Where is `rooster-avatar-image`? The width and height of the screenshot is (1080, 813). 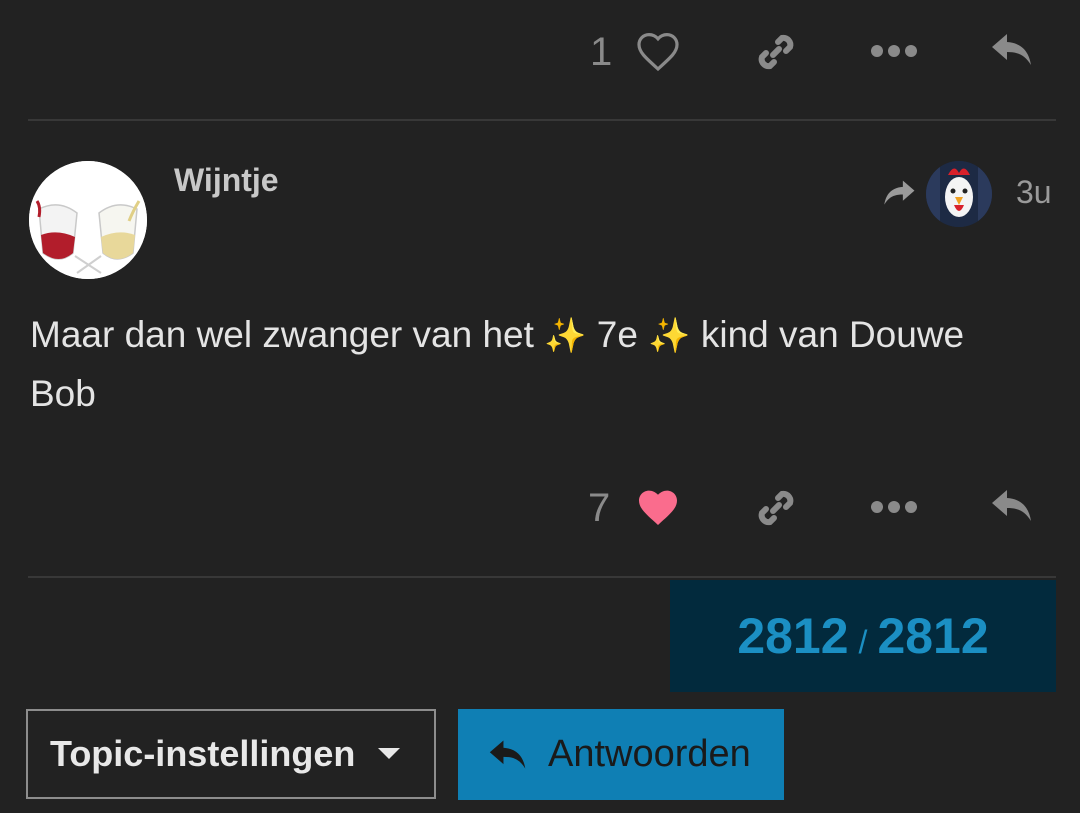
rooster-avatar-image is located at coordinates (959, 194).